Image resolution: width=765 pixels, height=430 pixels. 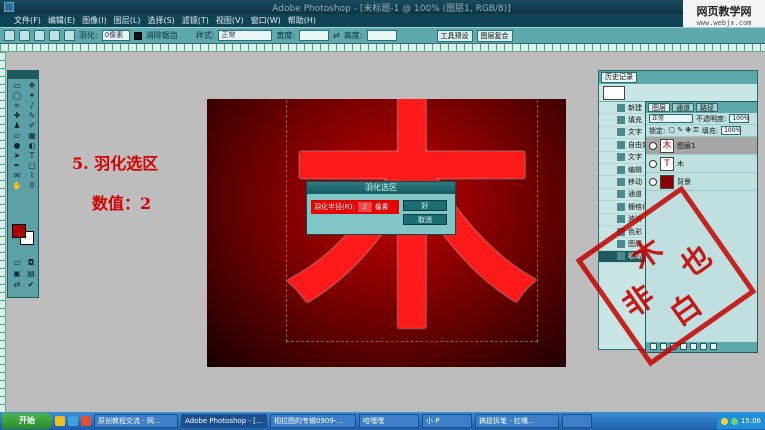 What do you see at coordinates (447, 421) in the screenshot?
I see `task-folder: 小 P` at bounding box center [447, 421].